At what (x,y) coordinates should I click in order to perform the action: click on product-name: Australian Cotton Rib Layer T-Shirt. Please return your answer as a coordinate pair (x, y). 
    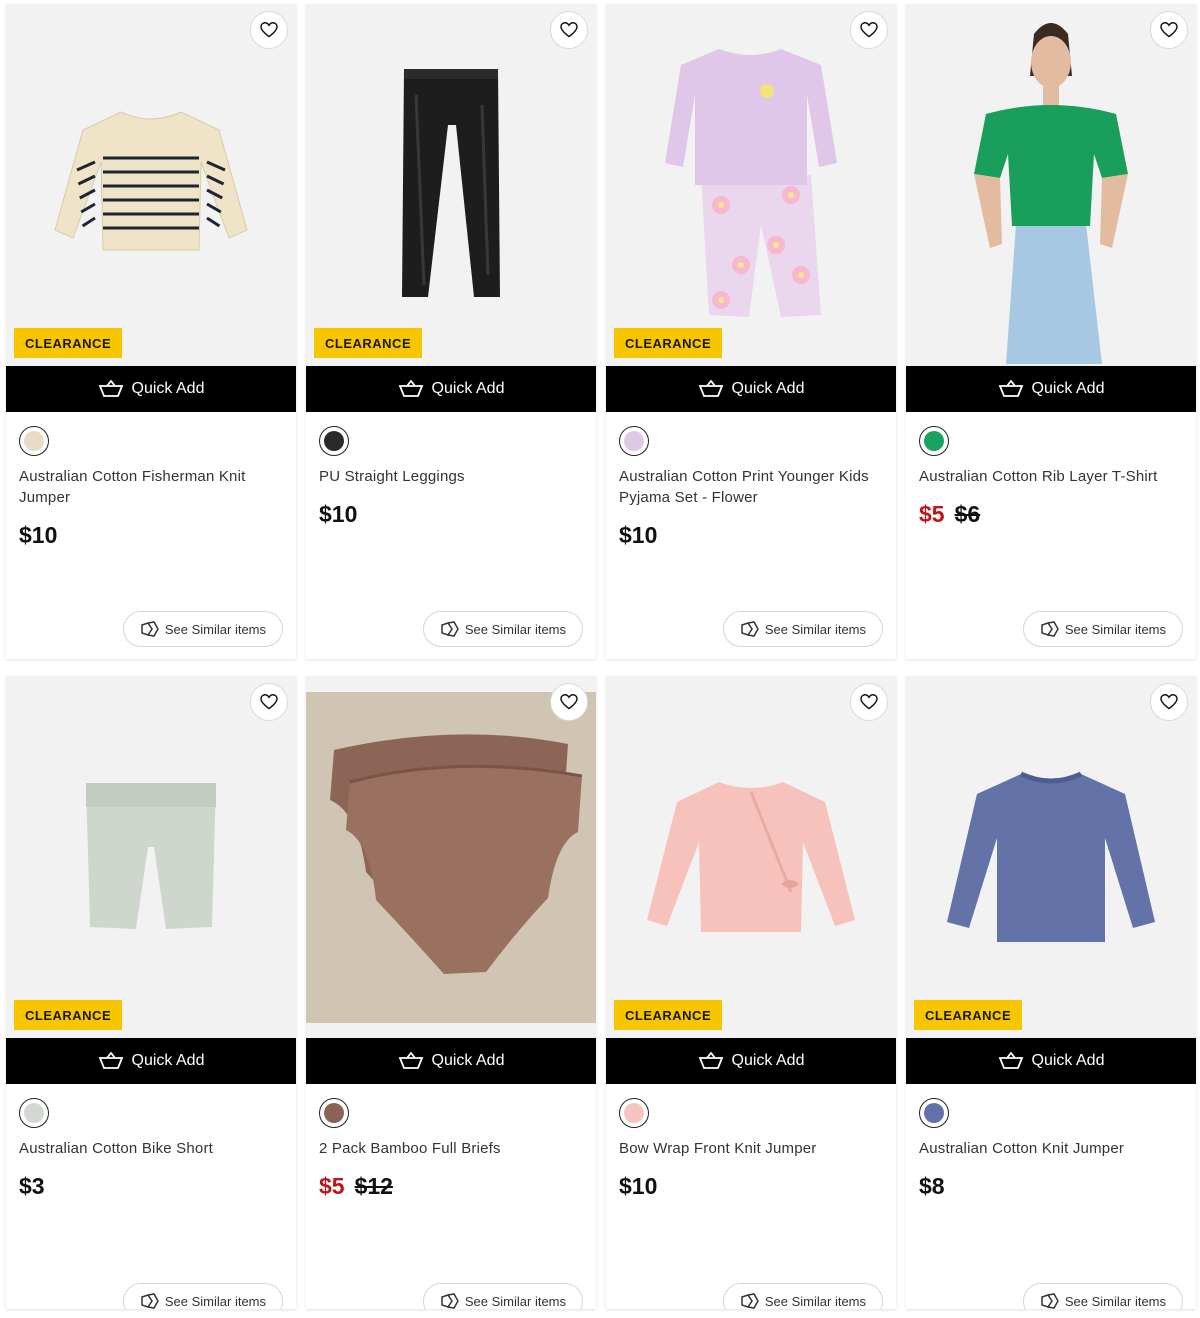
    Looking at the image, I should click on (1051, 476).